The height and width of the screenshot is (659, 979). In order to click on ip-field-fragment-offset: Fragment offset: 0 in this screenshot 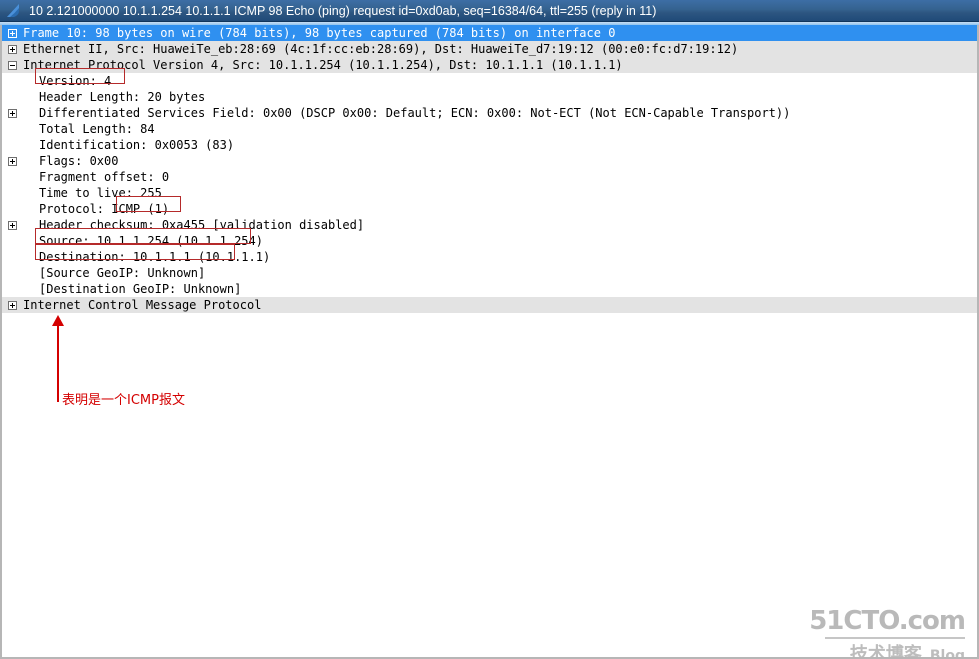, I will do `click(489, 177)`.